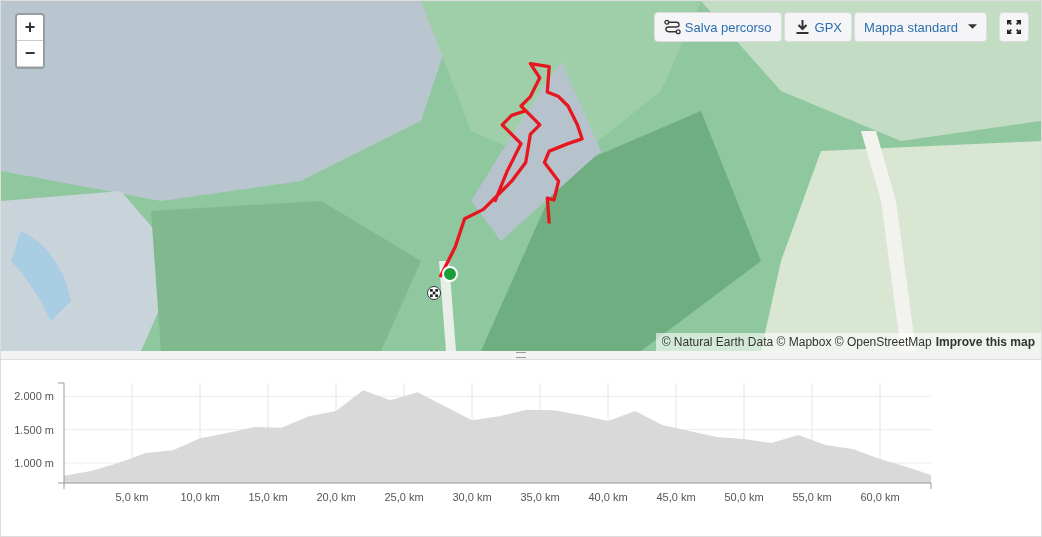  What do you see at coordinates (34, 463) in the screenshot?
I see `y-tick-label: 1.000 m` at bounding box center [34, 463].